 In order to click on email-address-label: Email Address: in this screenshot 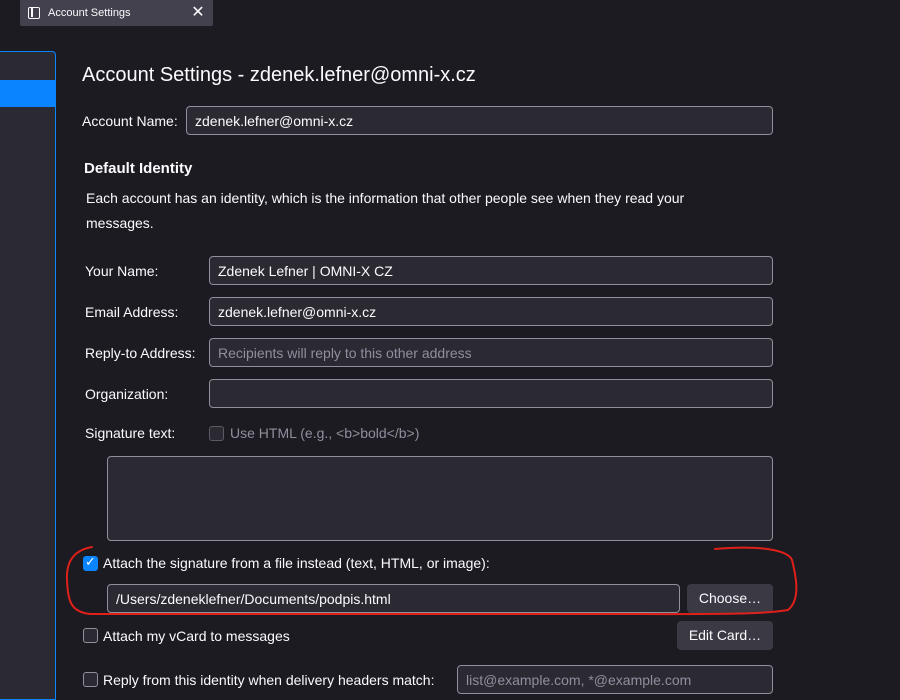, I will do `click(132, 312)`.